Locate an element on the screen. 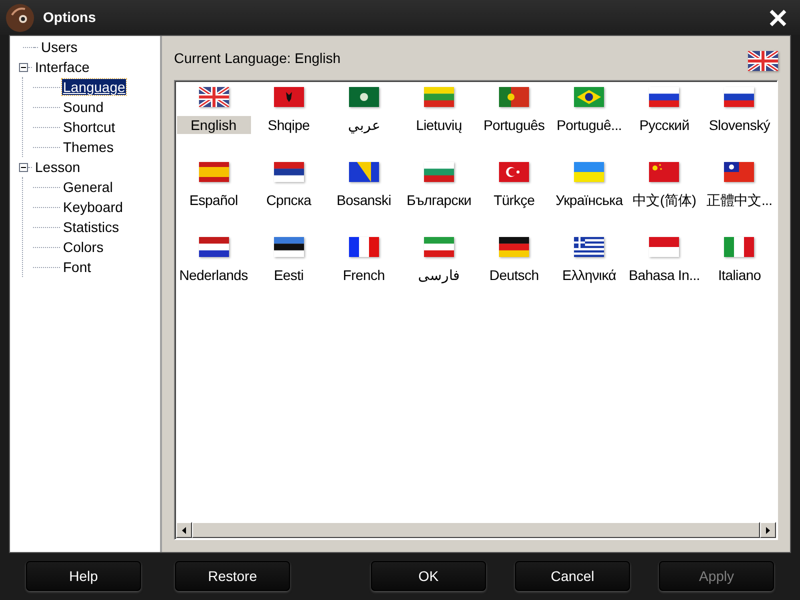 The height and width of the screenshot is (600, 800). tree-item: Interface is located at coordinates (62, 67).